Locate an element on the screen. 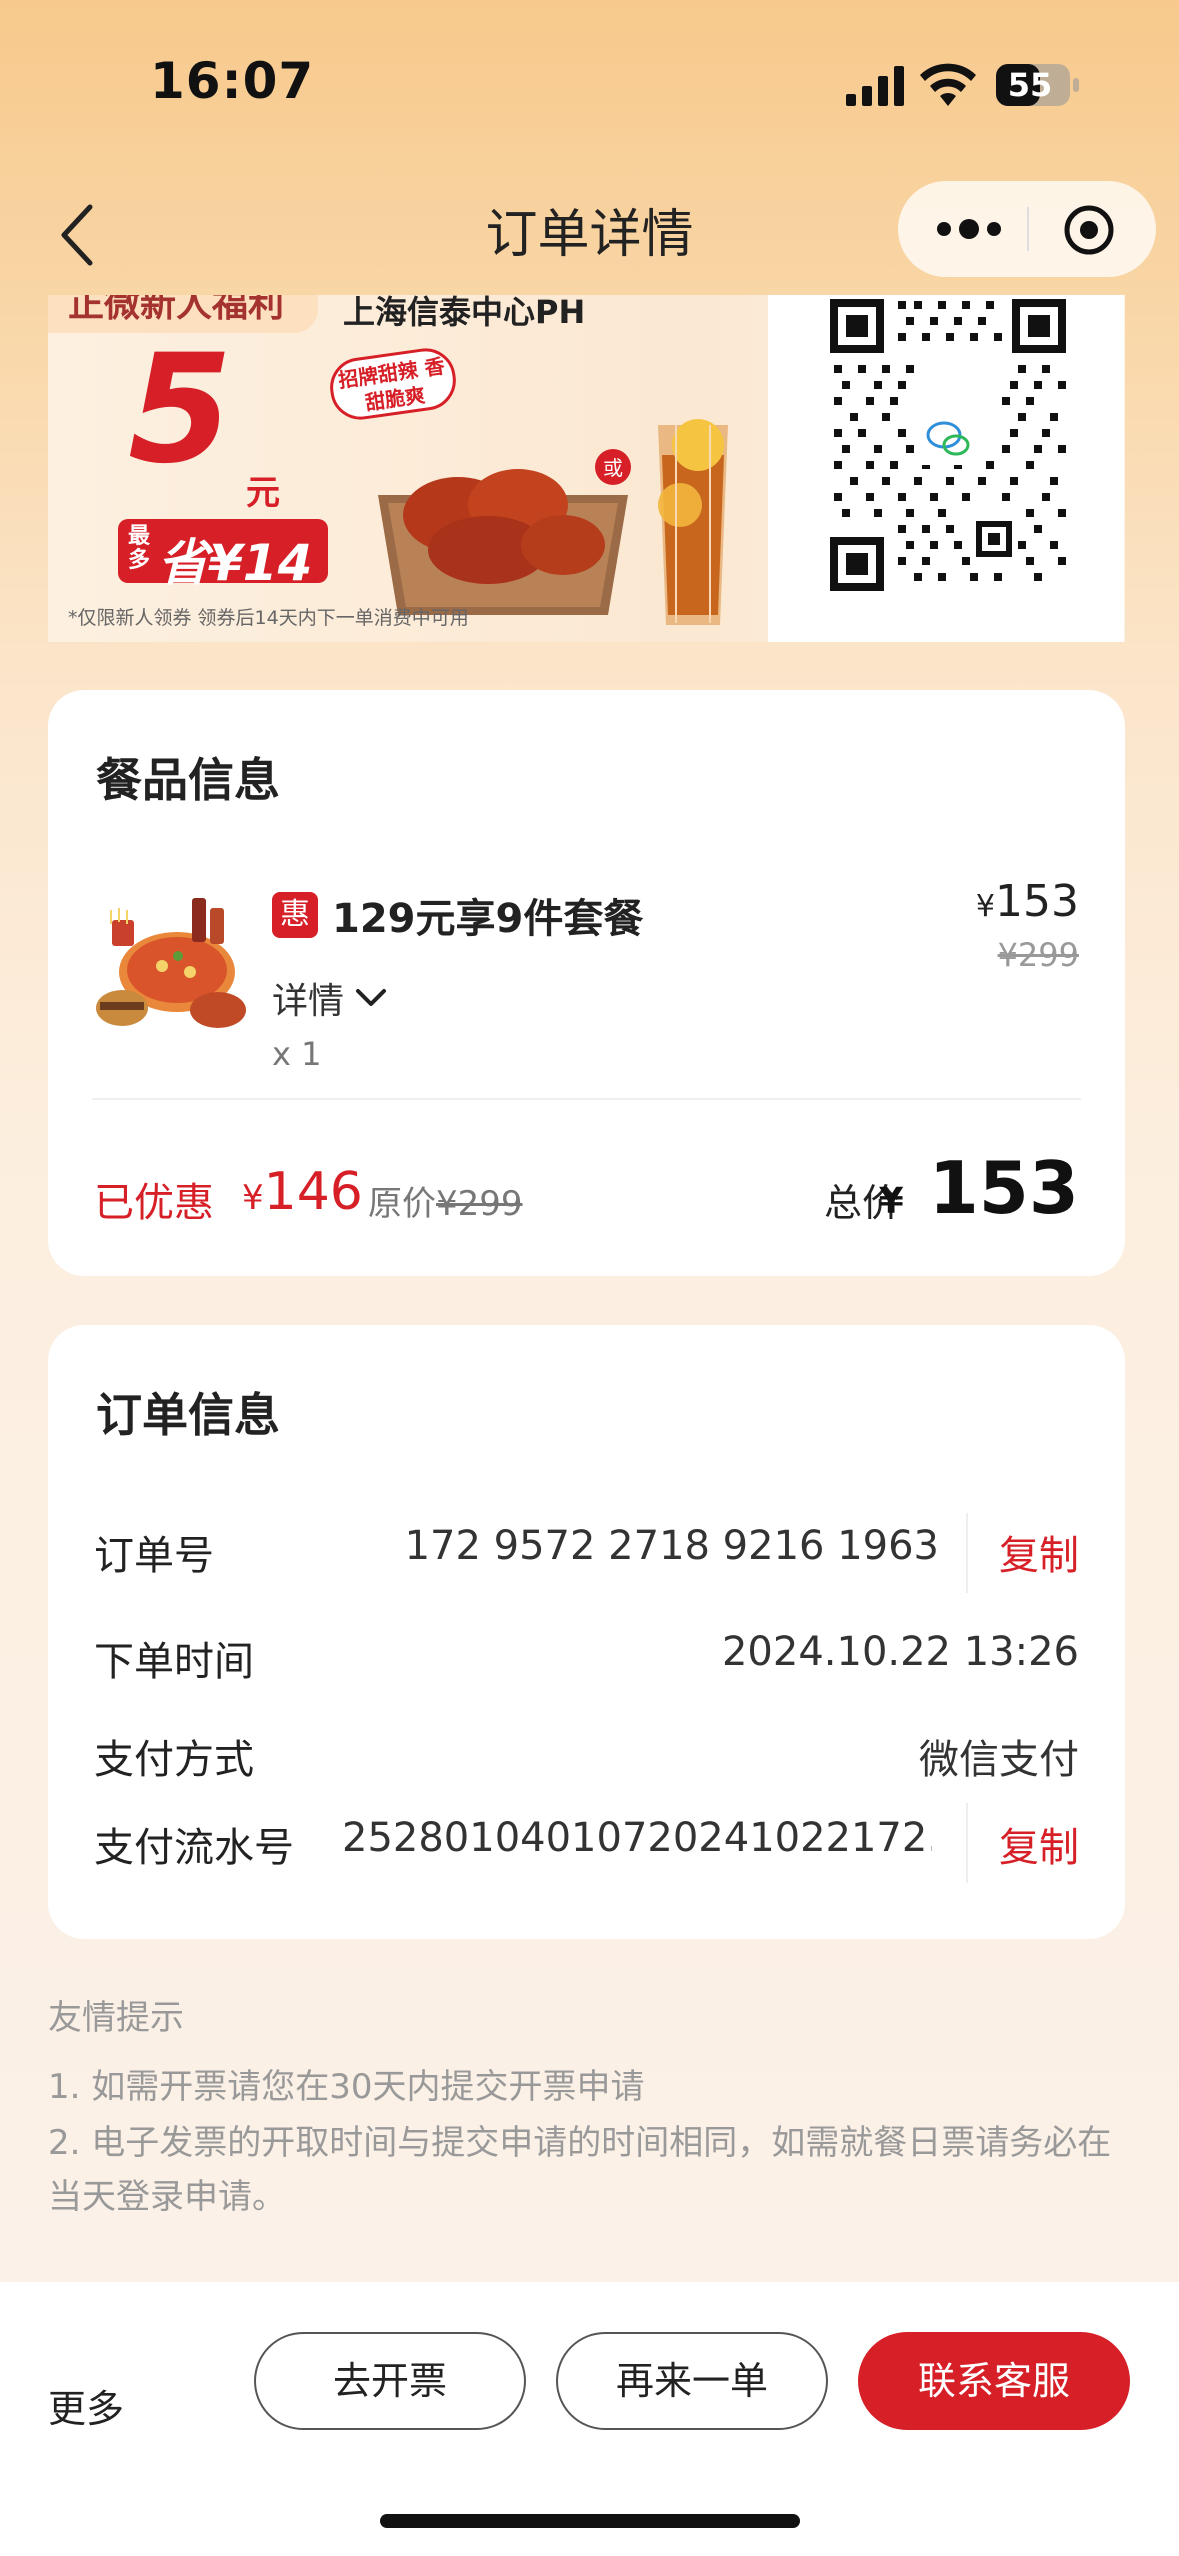 The image size is (1179, 2556). home-indicator is located at coordinates (590, 2521).